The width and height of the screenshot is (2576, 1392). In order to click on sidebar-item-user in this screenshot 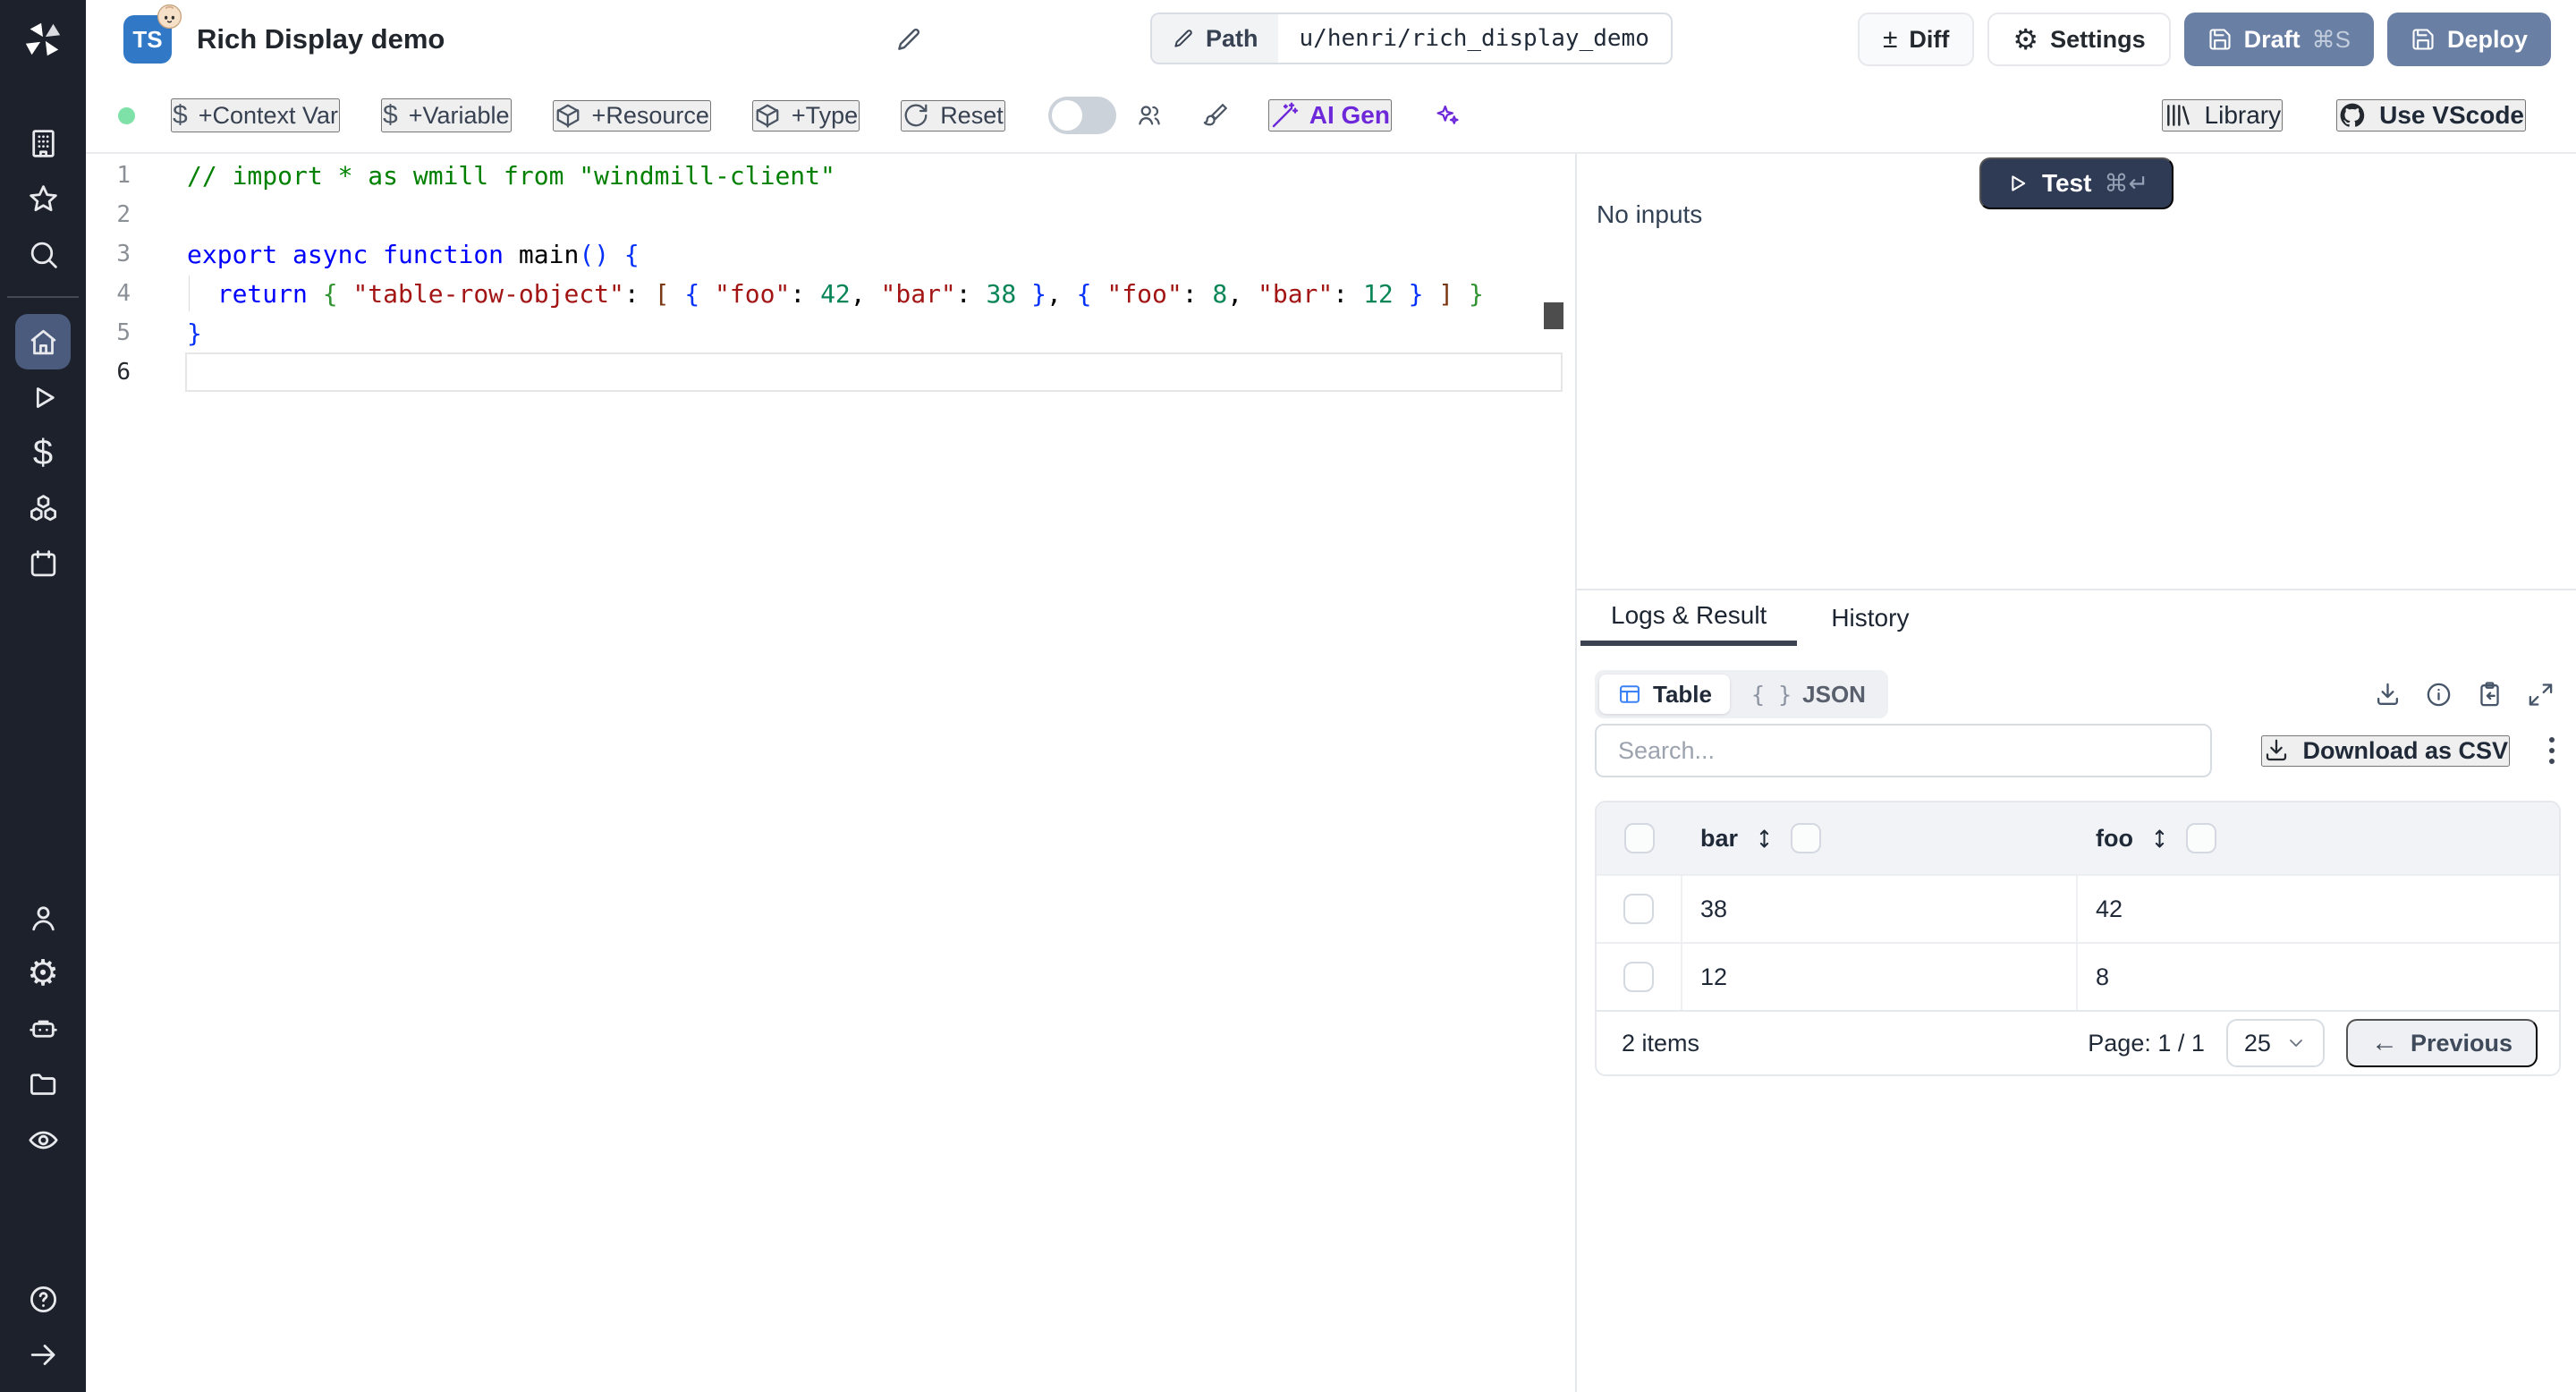, I will do `click(43, 918)`.